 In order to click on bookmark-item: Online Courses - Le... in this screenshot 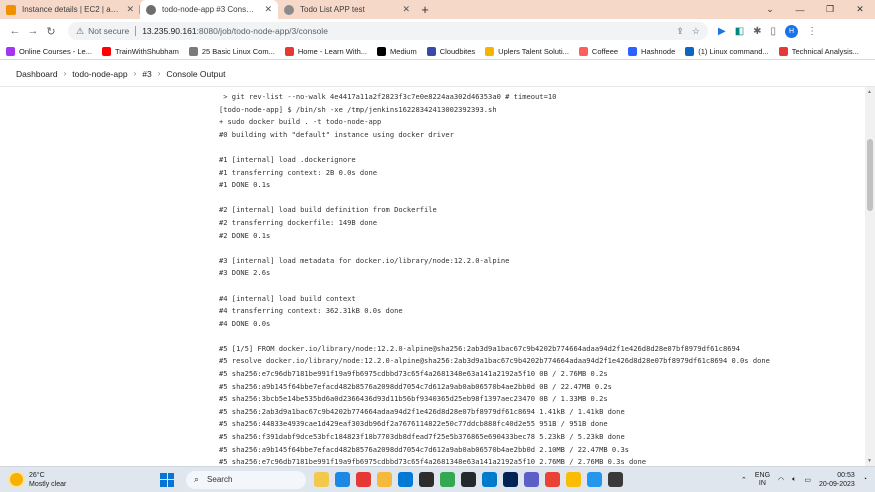, I will do `click(49, 51)`.